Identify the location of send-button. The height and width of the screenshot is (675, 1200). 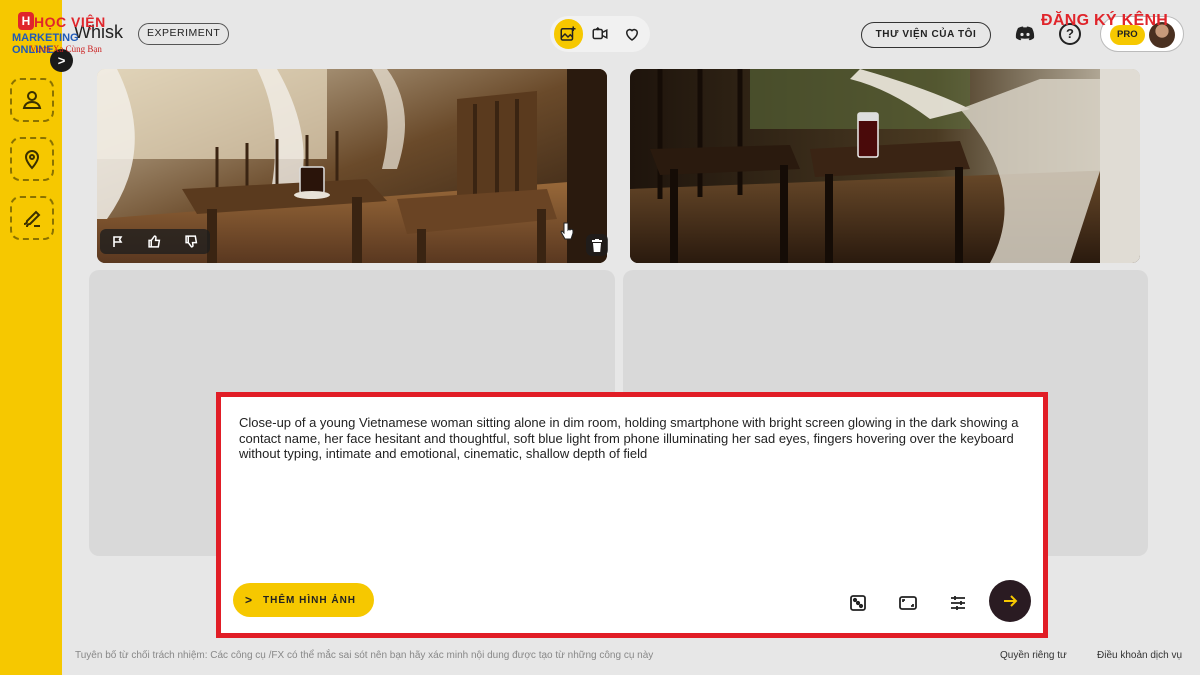
(1010, 601).